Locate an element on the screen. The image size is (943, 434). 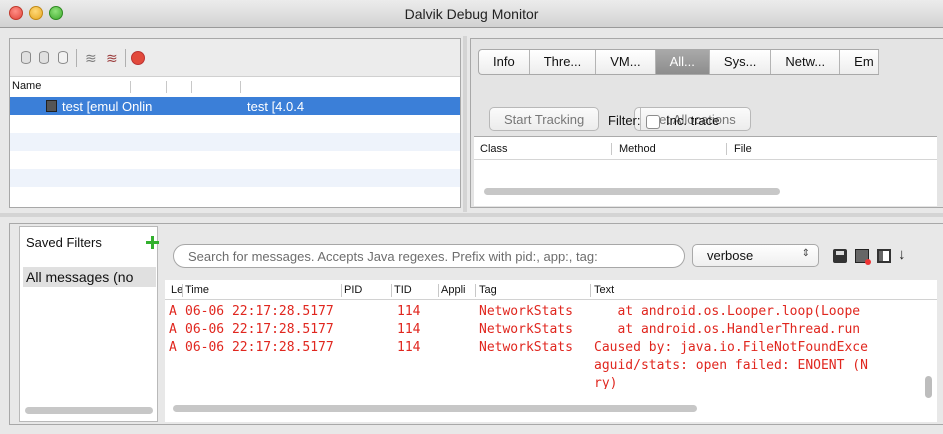
device-name: test [emul Onlin is located at coordinates (107, 106).